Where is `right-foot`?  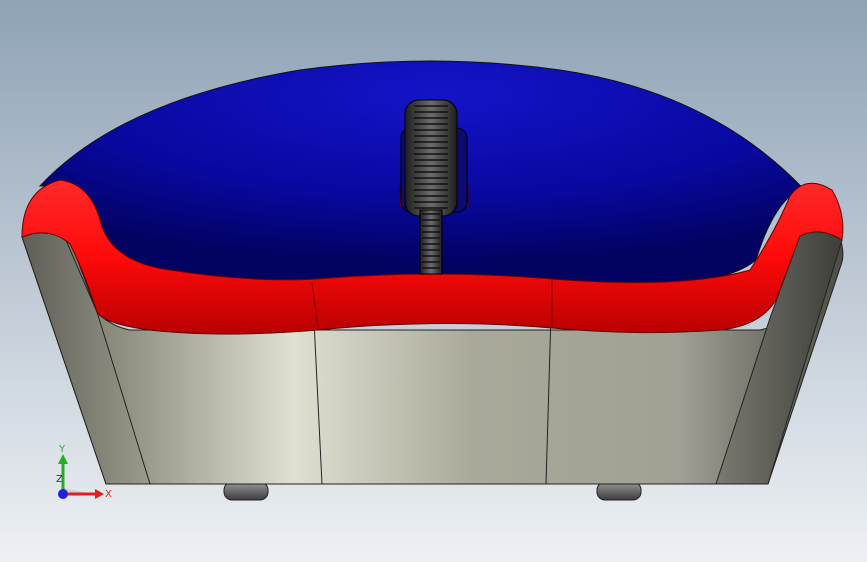 right-foot is located at coordinates (619, 491).